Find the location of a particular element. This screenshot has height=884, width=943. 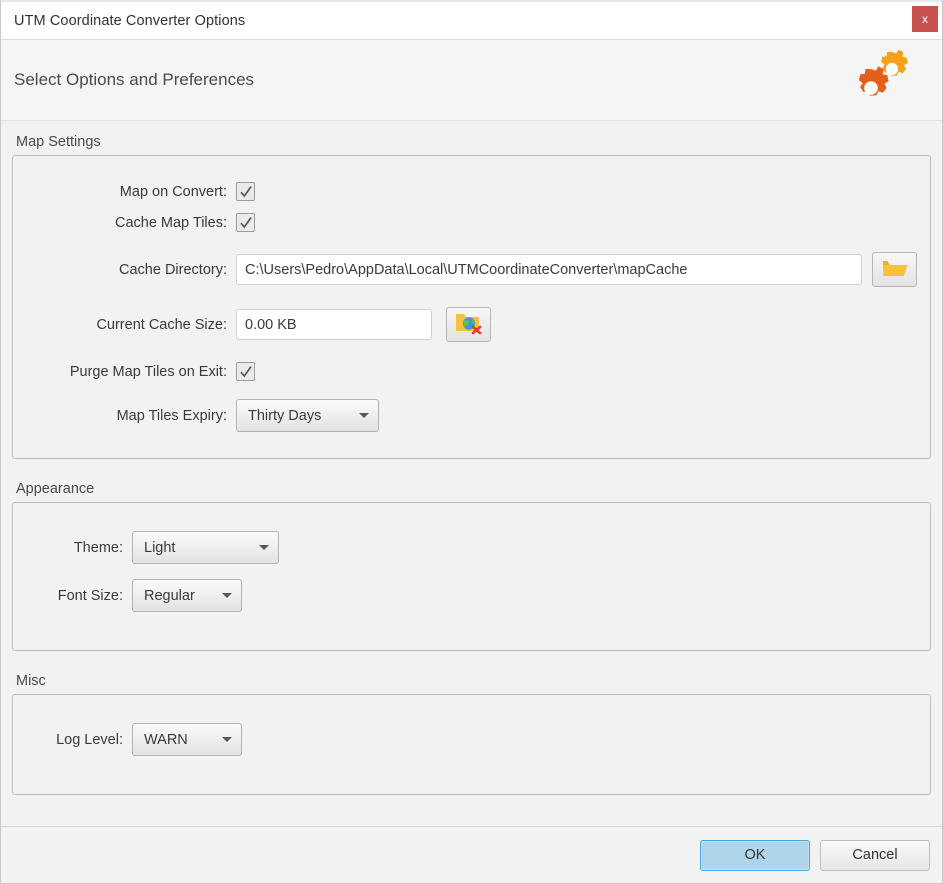

purge-on-exit-checkbox is located at coordinates (245, 371).